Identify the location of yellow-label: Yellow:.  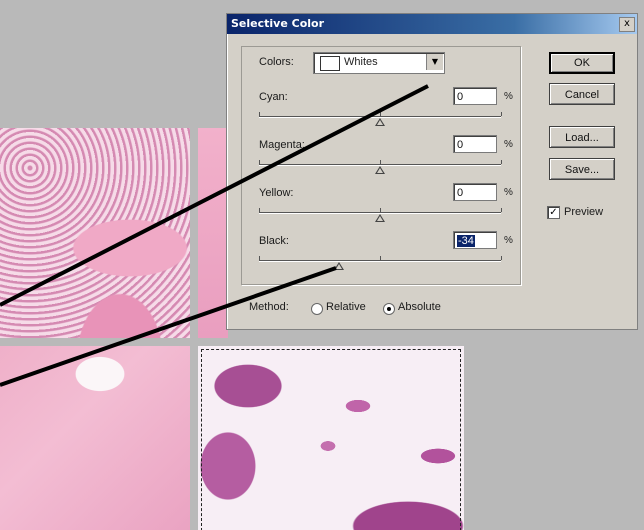
(276, 193).